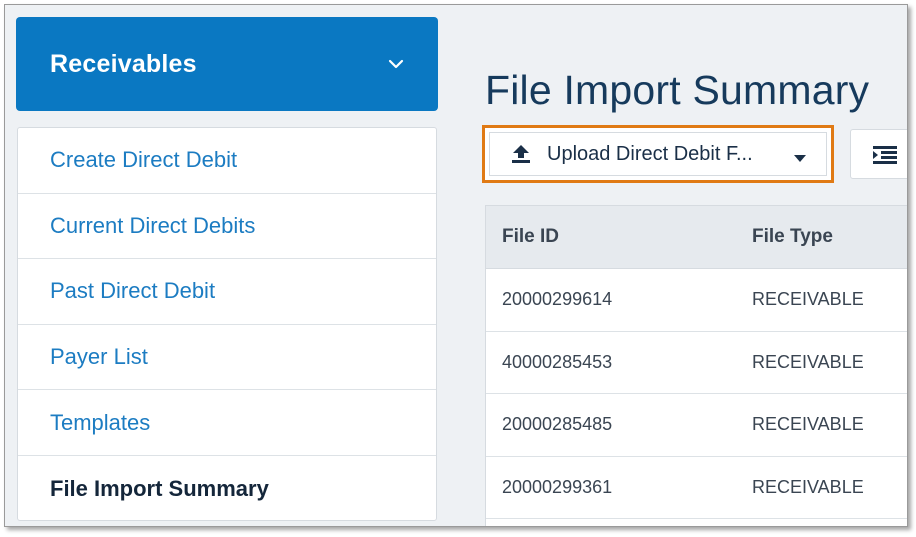 Image resolution: width=916 pixels, height=537 pixels. What do you see at coordinates (521, 154) in the screenshot?
I see `upload-icon` at bounding box center [521, 154].